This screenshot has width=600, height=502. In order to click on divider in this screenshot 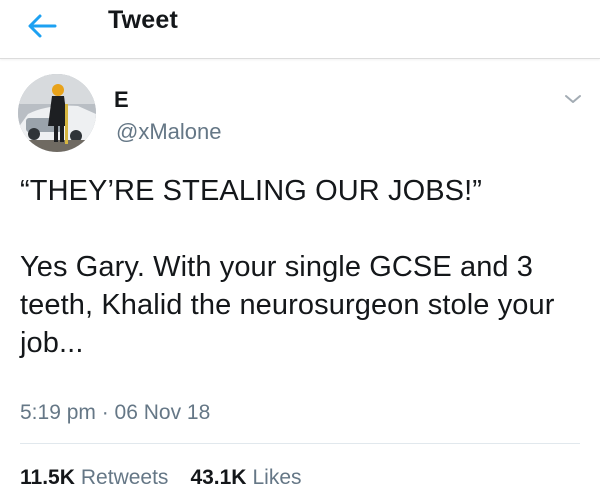, I will do `click(300, 443)`.